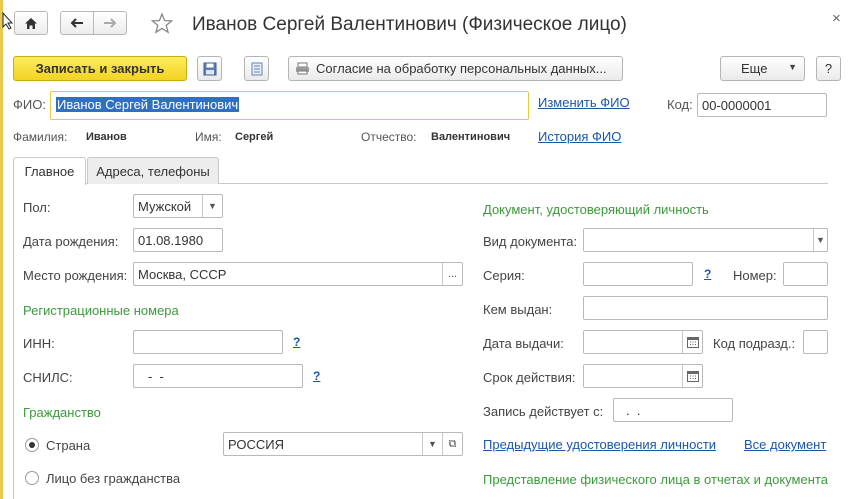  Describe the element at coordinates (208, 342) in the screenshot. I see `inn-input` at that location.